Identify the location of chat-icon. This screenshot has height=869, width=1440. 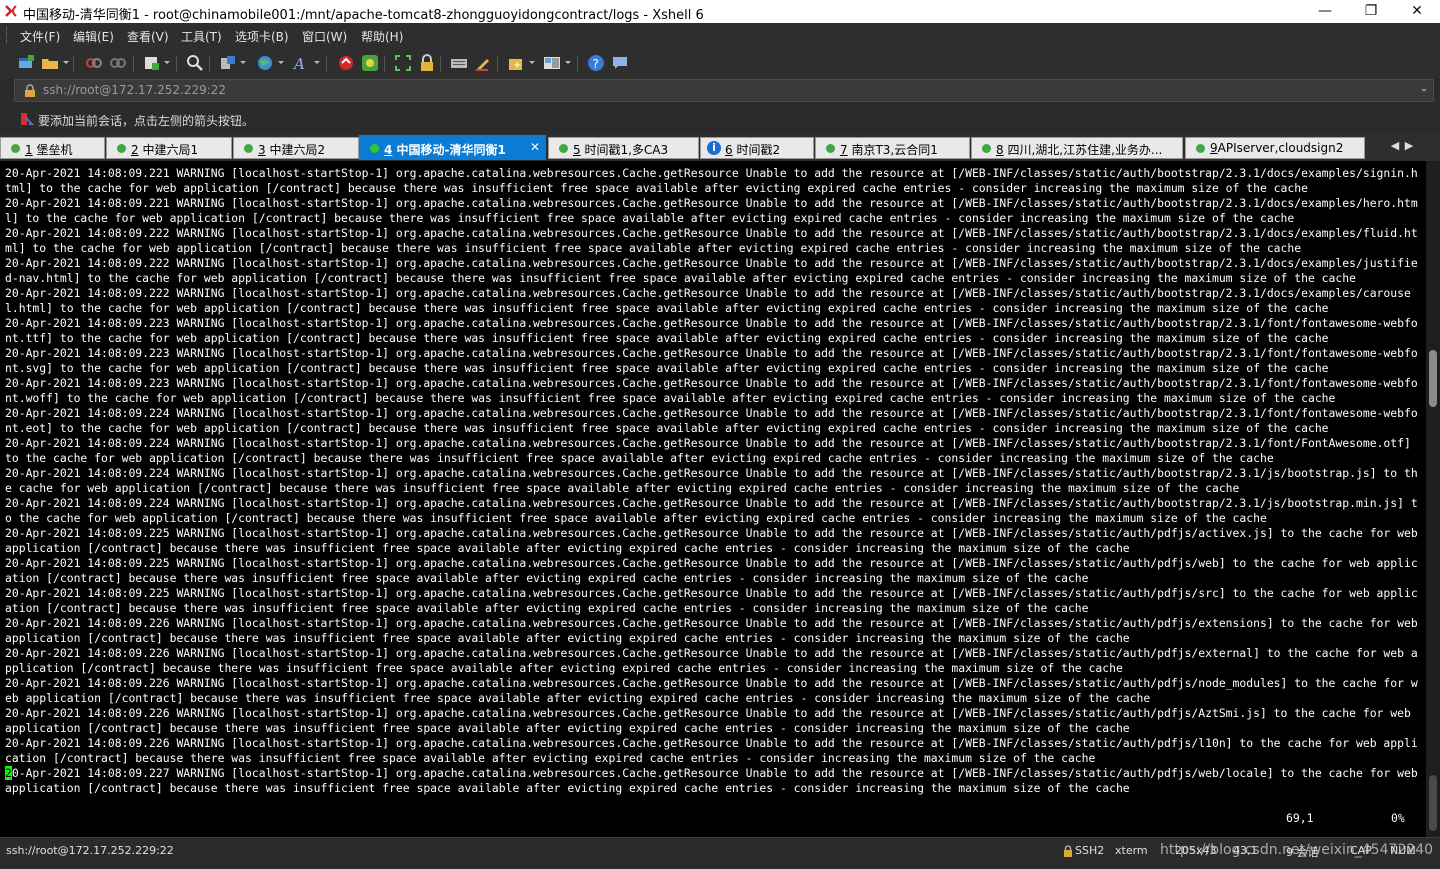
(620, 63).